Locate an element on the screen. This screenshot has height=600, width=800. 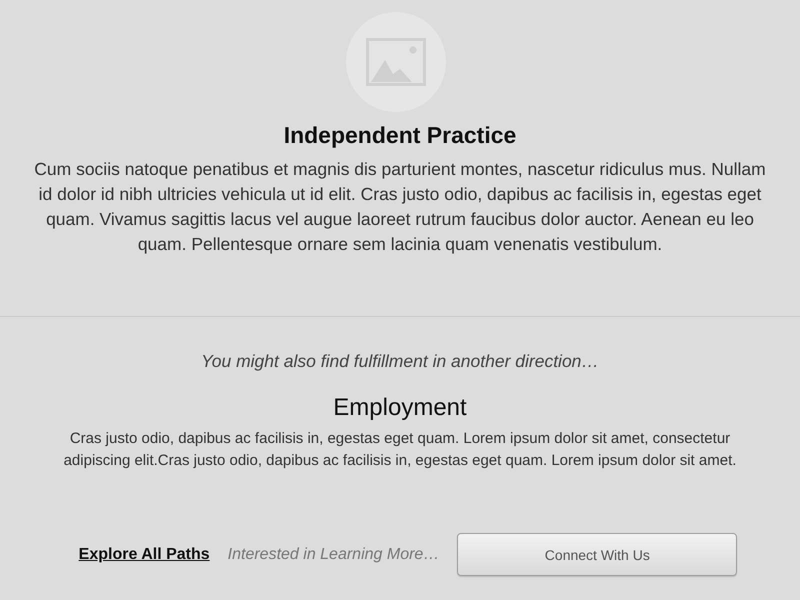
description-paragraph: Cum sociis natoque penatibus et magnis dis parturient montes, nascetur ridiculus mus. Nullam id dolor id nibh ultricies vehicula ut id elit. Cras justo odio, dapibus ac facilisis in, egestas eget quam. Vivamus sagittis lacus vel augue laoreet rutrum faucibus dolor auctor. Aenean eu leo quam. Pellentesque ornare sem lacinia quam venenatis vestibulum. is located at coordinates (400, 207).